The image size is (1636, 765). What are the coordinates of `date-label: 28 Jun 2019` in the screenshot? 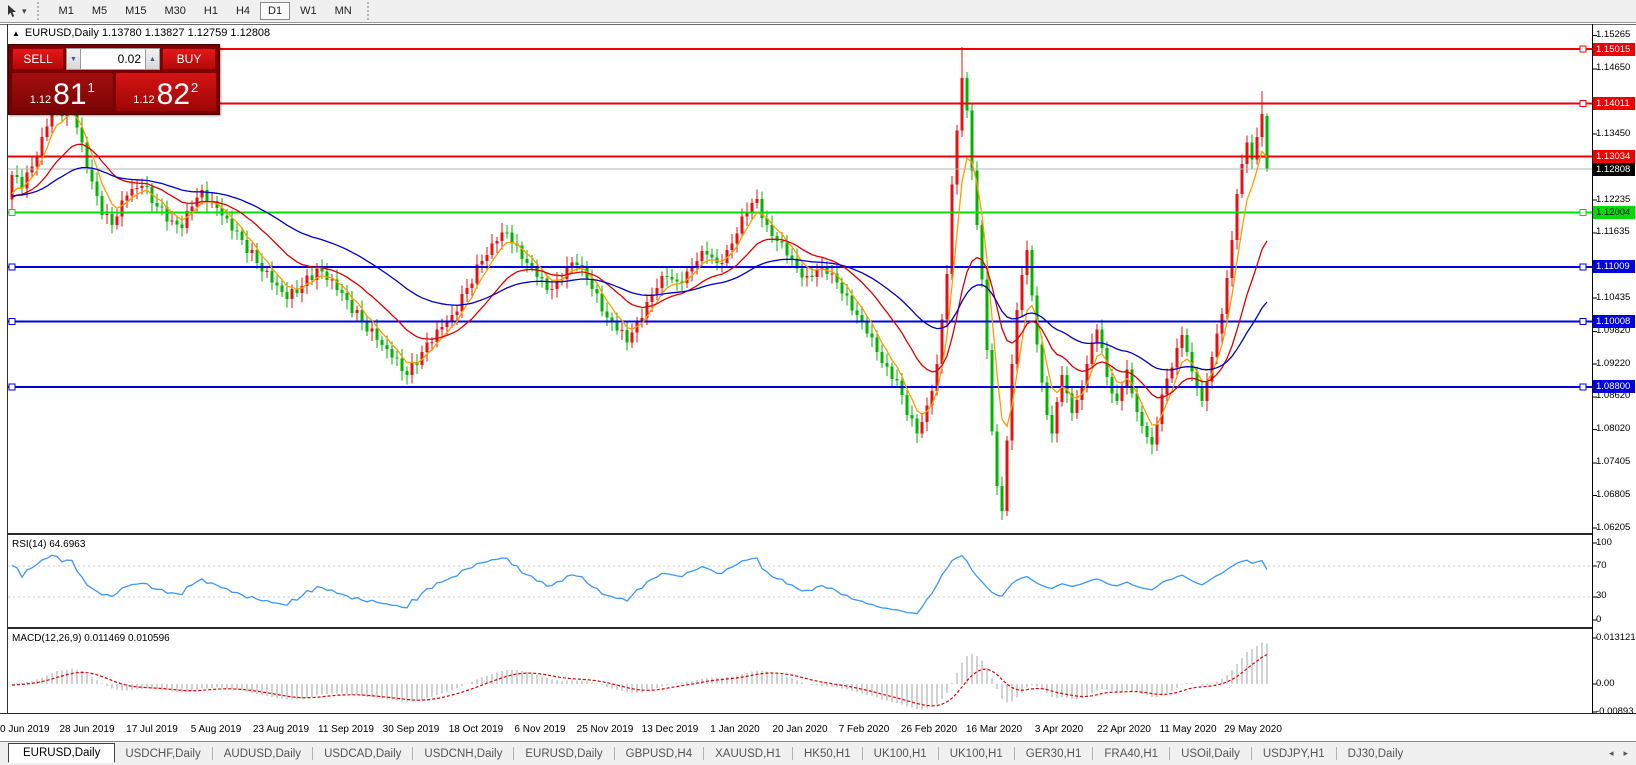 It's located at (87, 729).